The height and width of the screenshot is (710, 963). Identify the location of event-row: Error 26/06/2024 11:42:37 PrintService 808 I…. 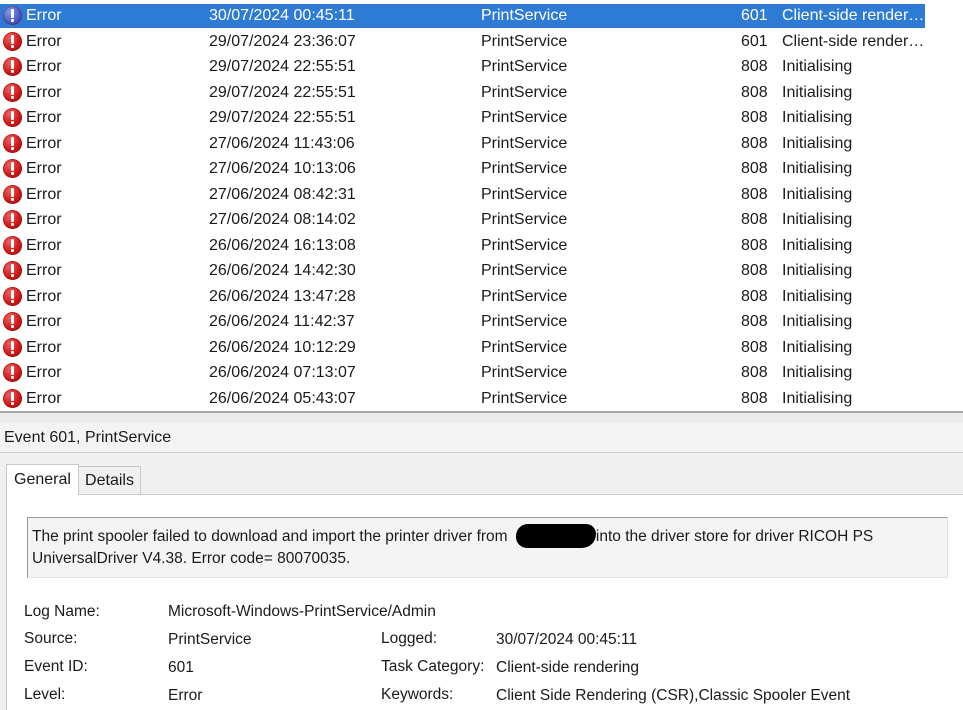
(481, 321).